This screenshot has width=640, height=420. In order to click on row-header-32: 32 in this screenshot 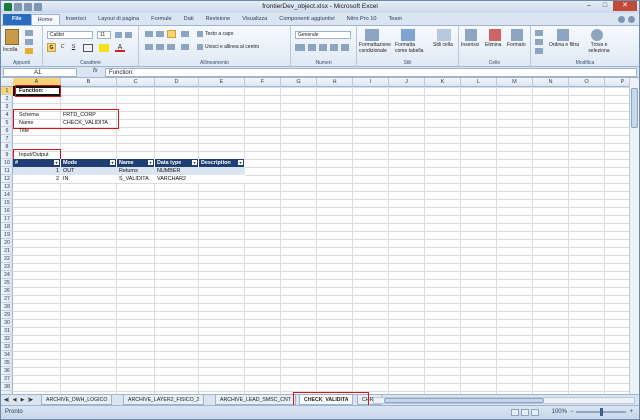, I will do `click(7, 339)`.